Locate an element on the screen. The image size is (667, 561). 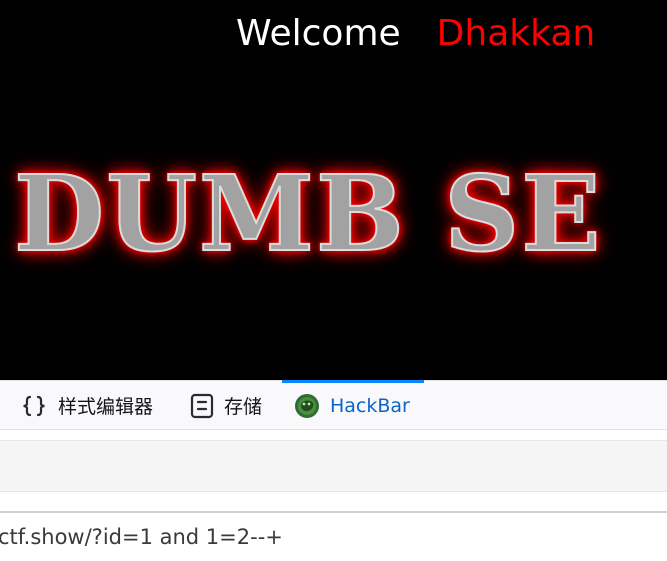
welcome-line: Welcome Dhakkan is located at coordinates (415, 34).